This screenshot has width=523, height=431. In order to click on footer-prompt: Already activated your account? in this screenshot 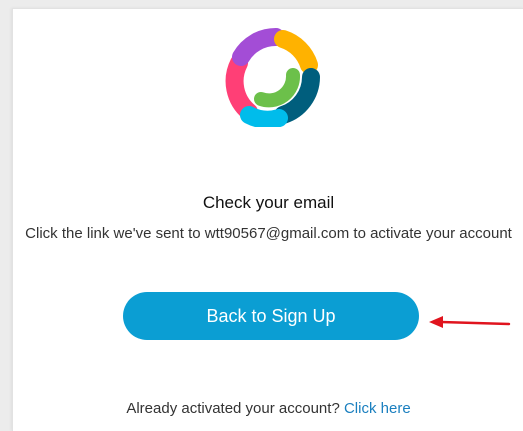, I will do `click(233, 408)`.